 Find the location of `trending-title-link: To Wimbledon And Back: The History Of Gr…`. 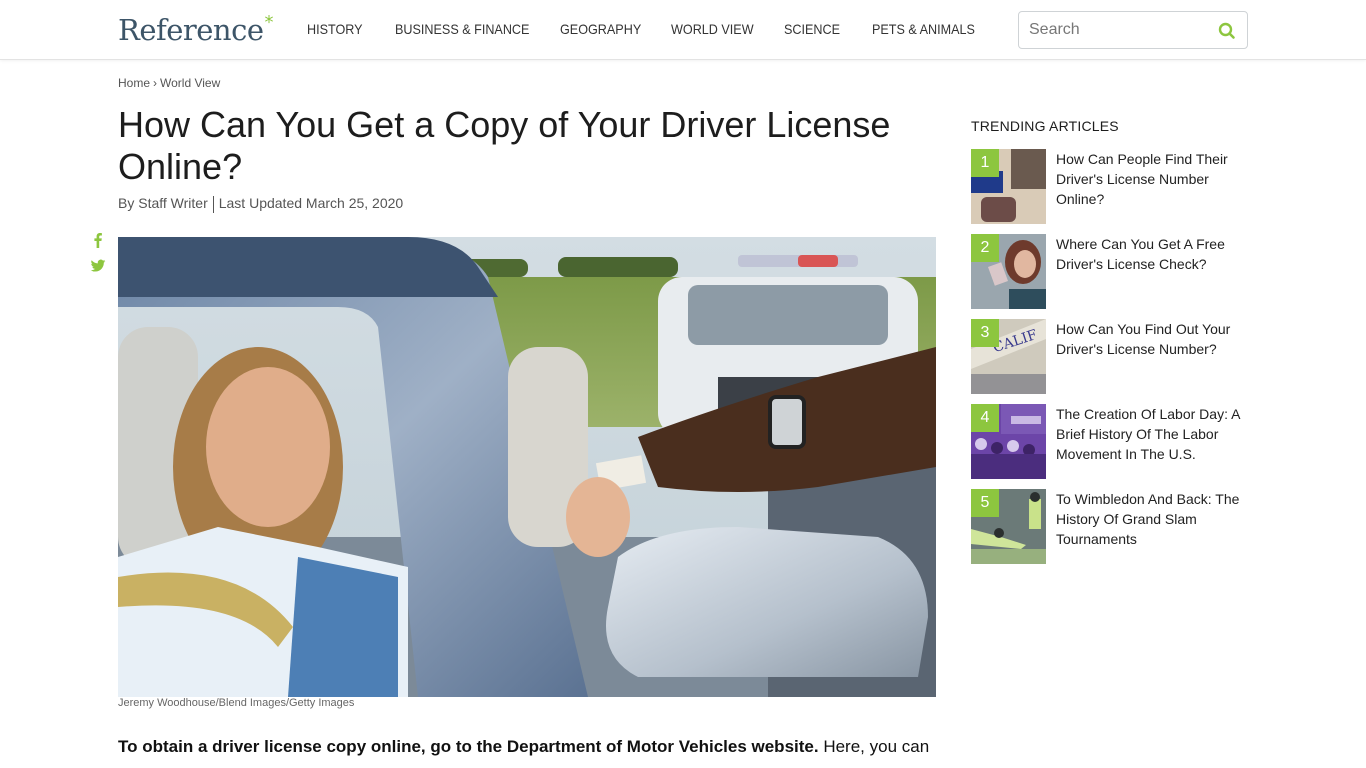

trending-title-link: To Wimbledon And Back: The History Of Gr… is located at coordinates (1153, 519).